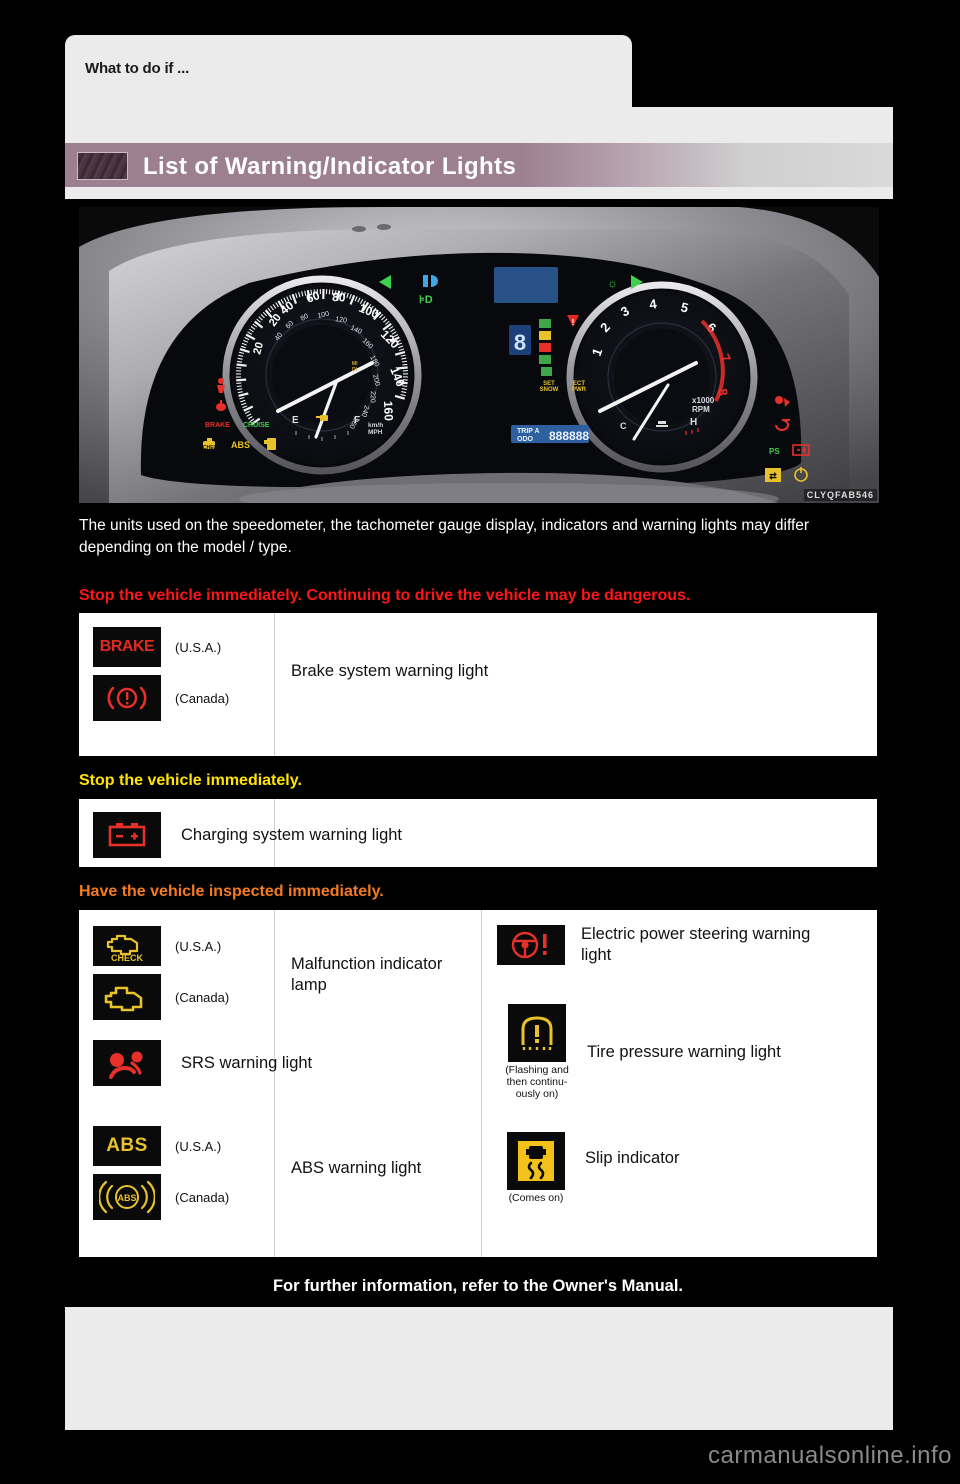 This screenshot has height=1484, width=960. I want to click on mil-label: Malfunction indicator lamp, so click(367, 974).